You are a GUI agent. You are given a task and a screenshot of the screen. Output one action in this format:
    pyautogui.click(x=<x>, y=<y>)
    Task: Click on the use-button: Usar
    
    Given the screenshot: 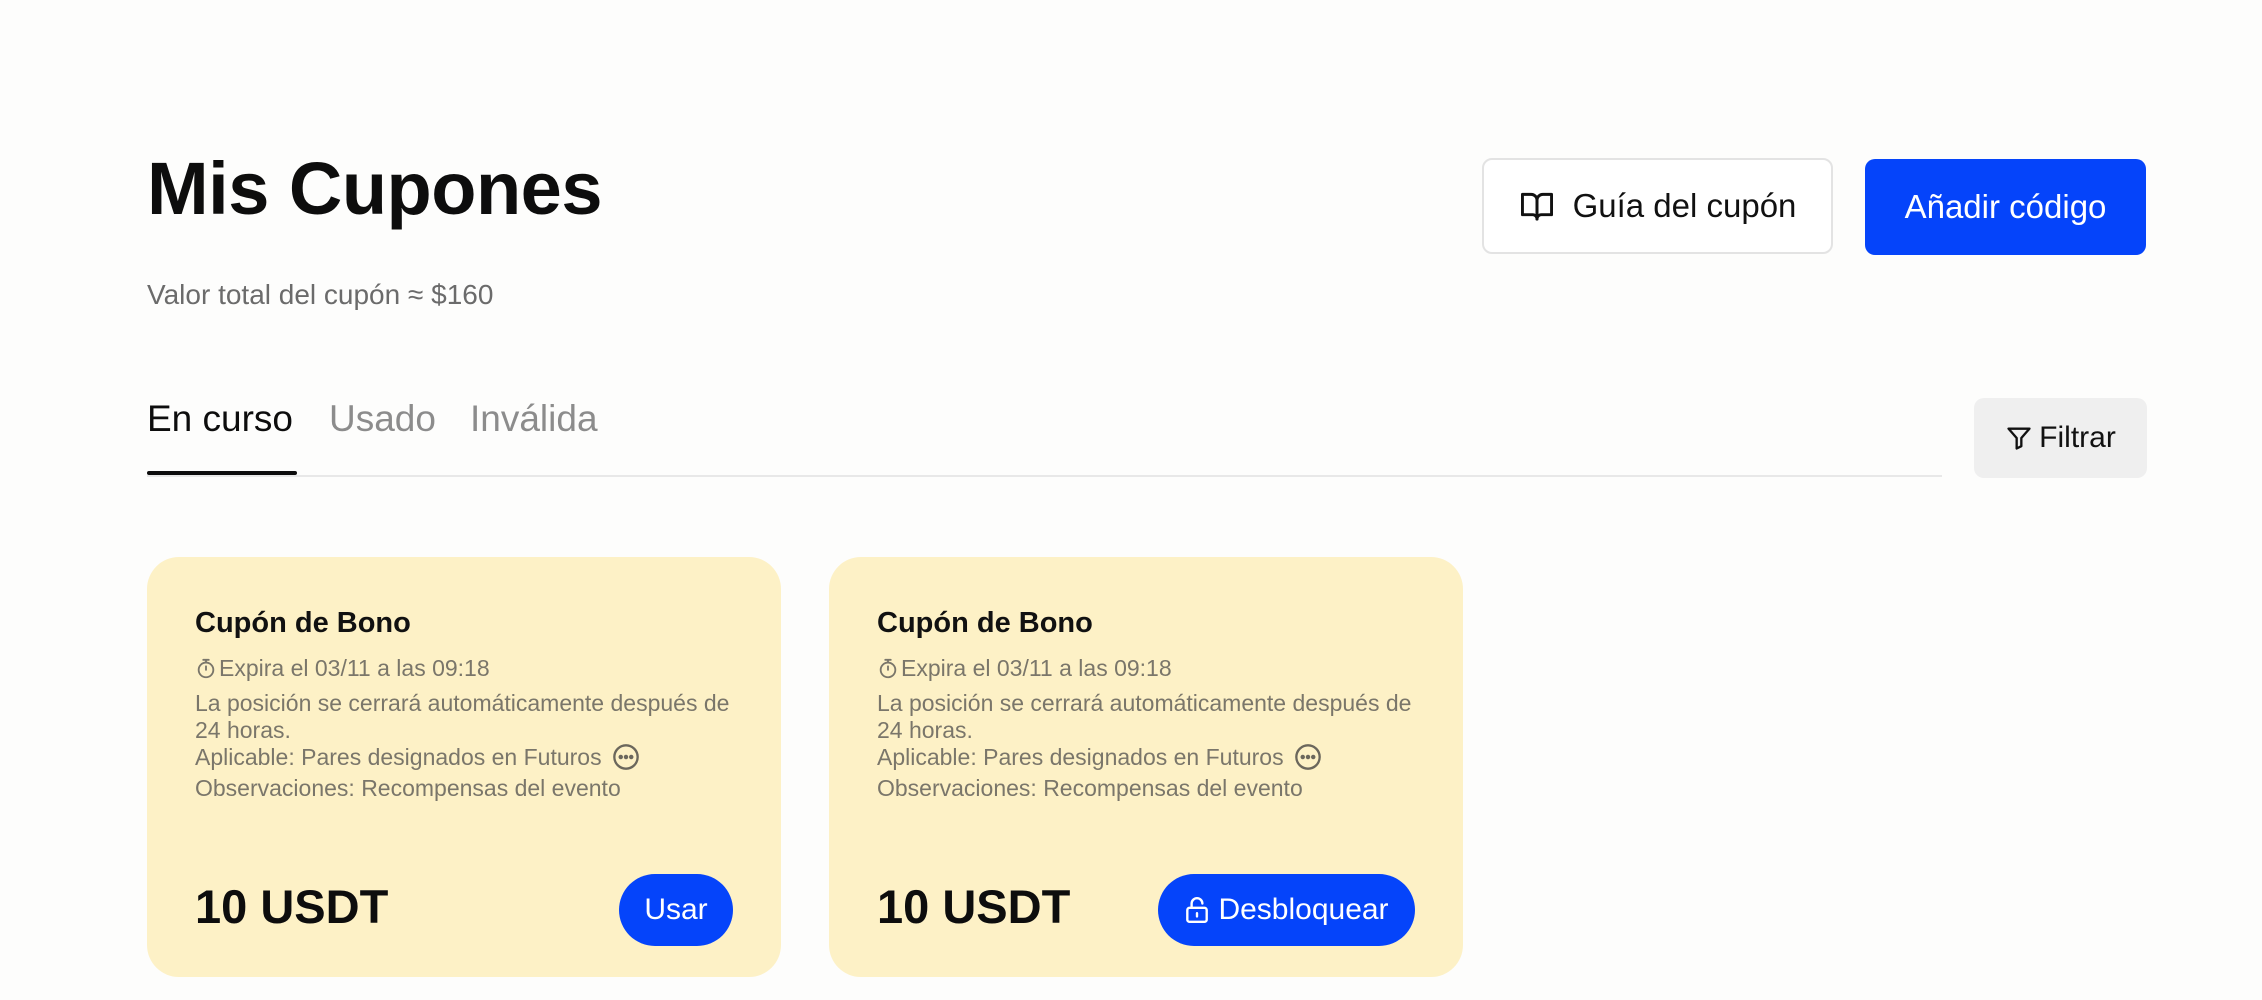 What is the action you would take?
    pyautogui.click(x=676, y=910)
    